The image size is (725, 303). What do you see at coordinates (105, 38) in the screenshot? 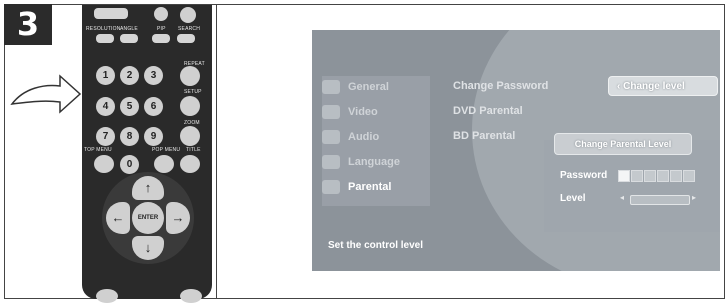
I see `resolution-button` at bounding box center [105, 38].